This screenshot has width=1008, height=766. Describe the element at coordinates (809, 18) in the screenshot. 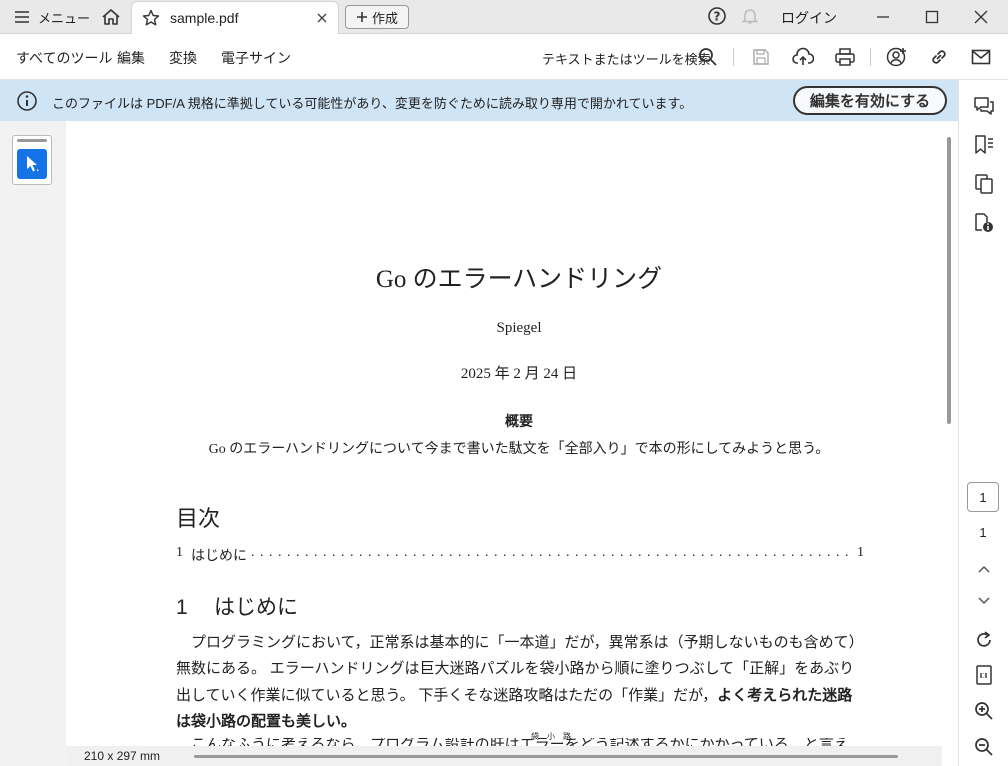

I see `login-link: ログイン` at that location.